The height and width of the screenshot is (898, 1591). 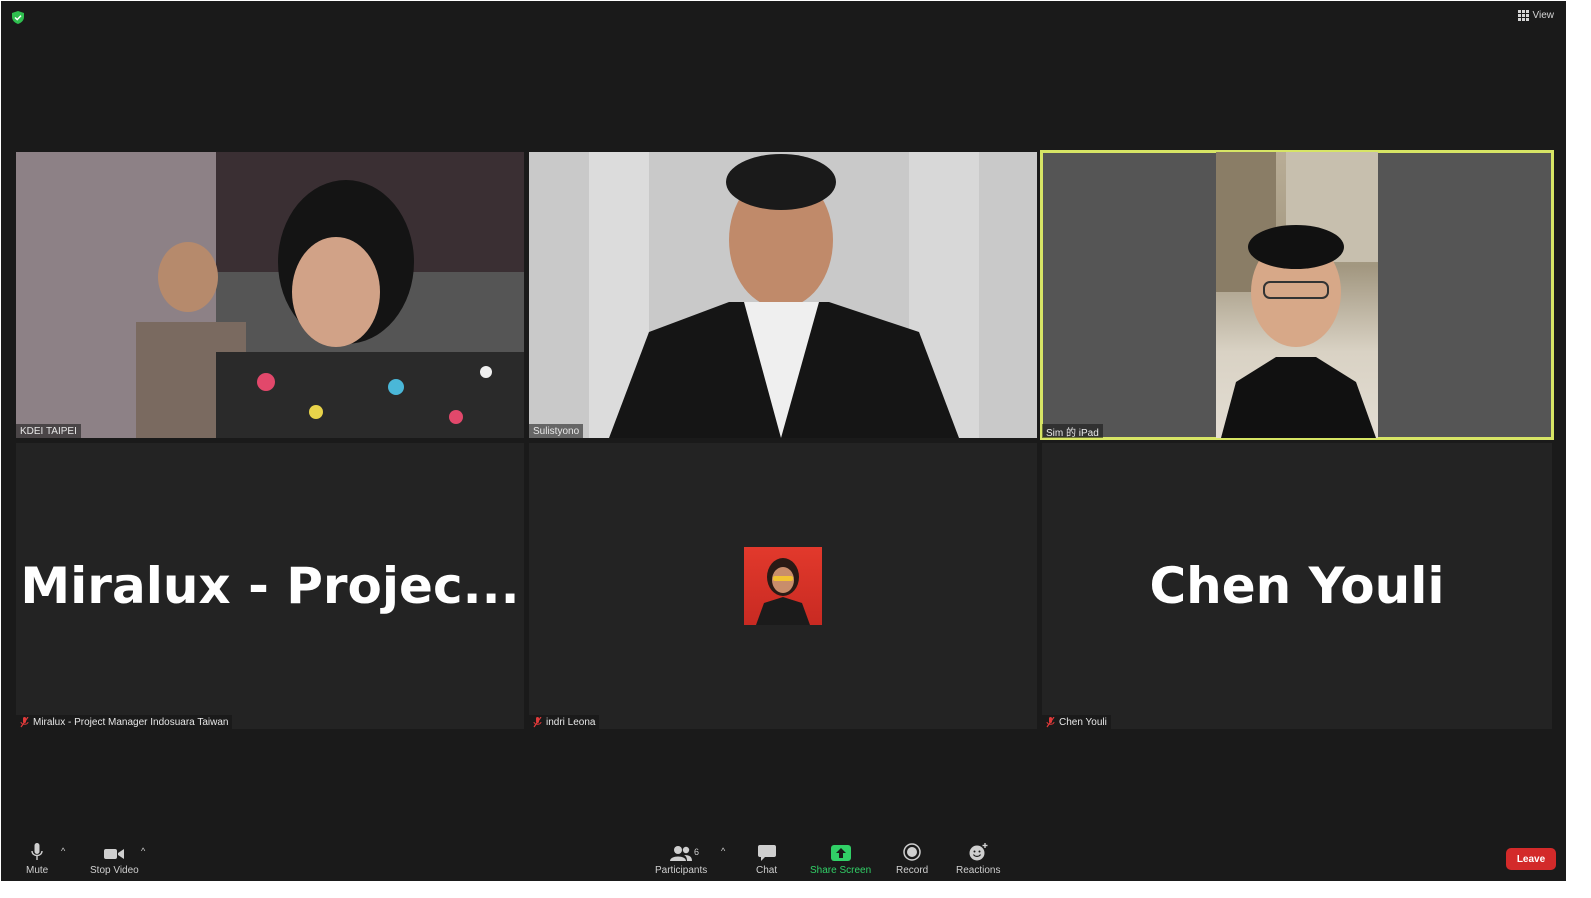 What do you see at coordinates (114, 861) in the screenshot?
I see `stop-video-button: Stop Video` at bounding box center [114, 861].